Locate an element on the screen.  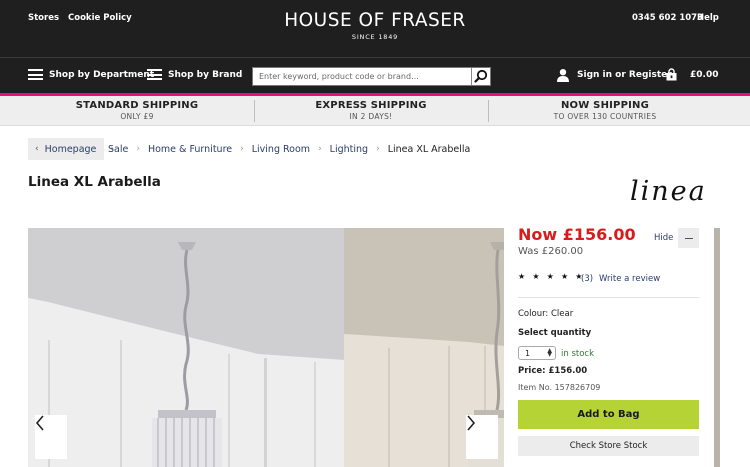
colour-label: Colour: Clear is located at coordinates (546, 314).